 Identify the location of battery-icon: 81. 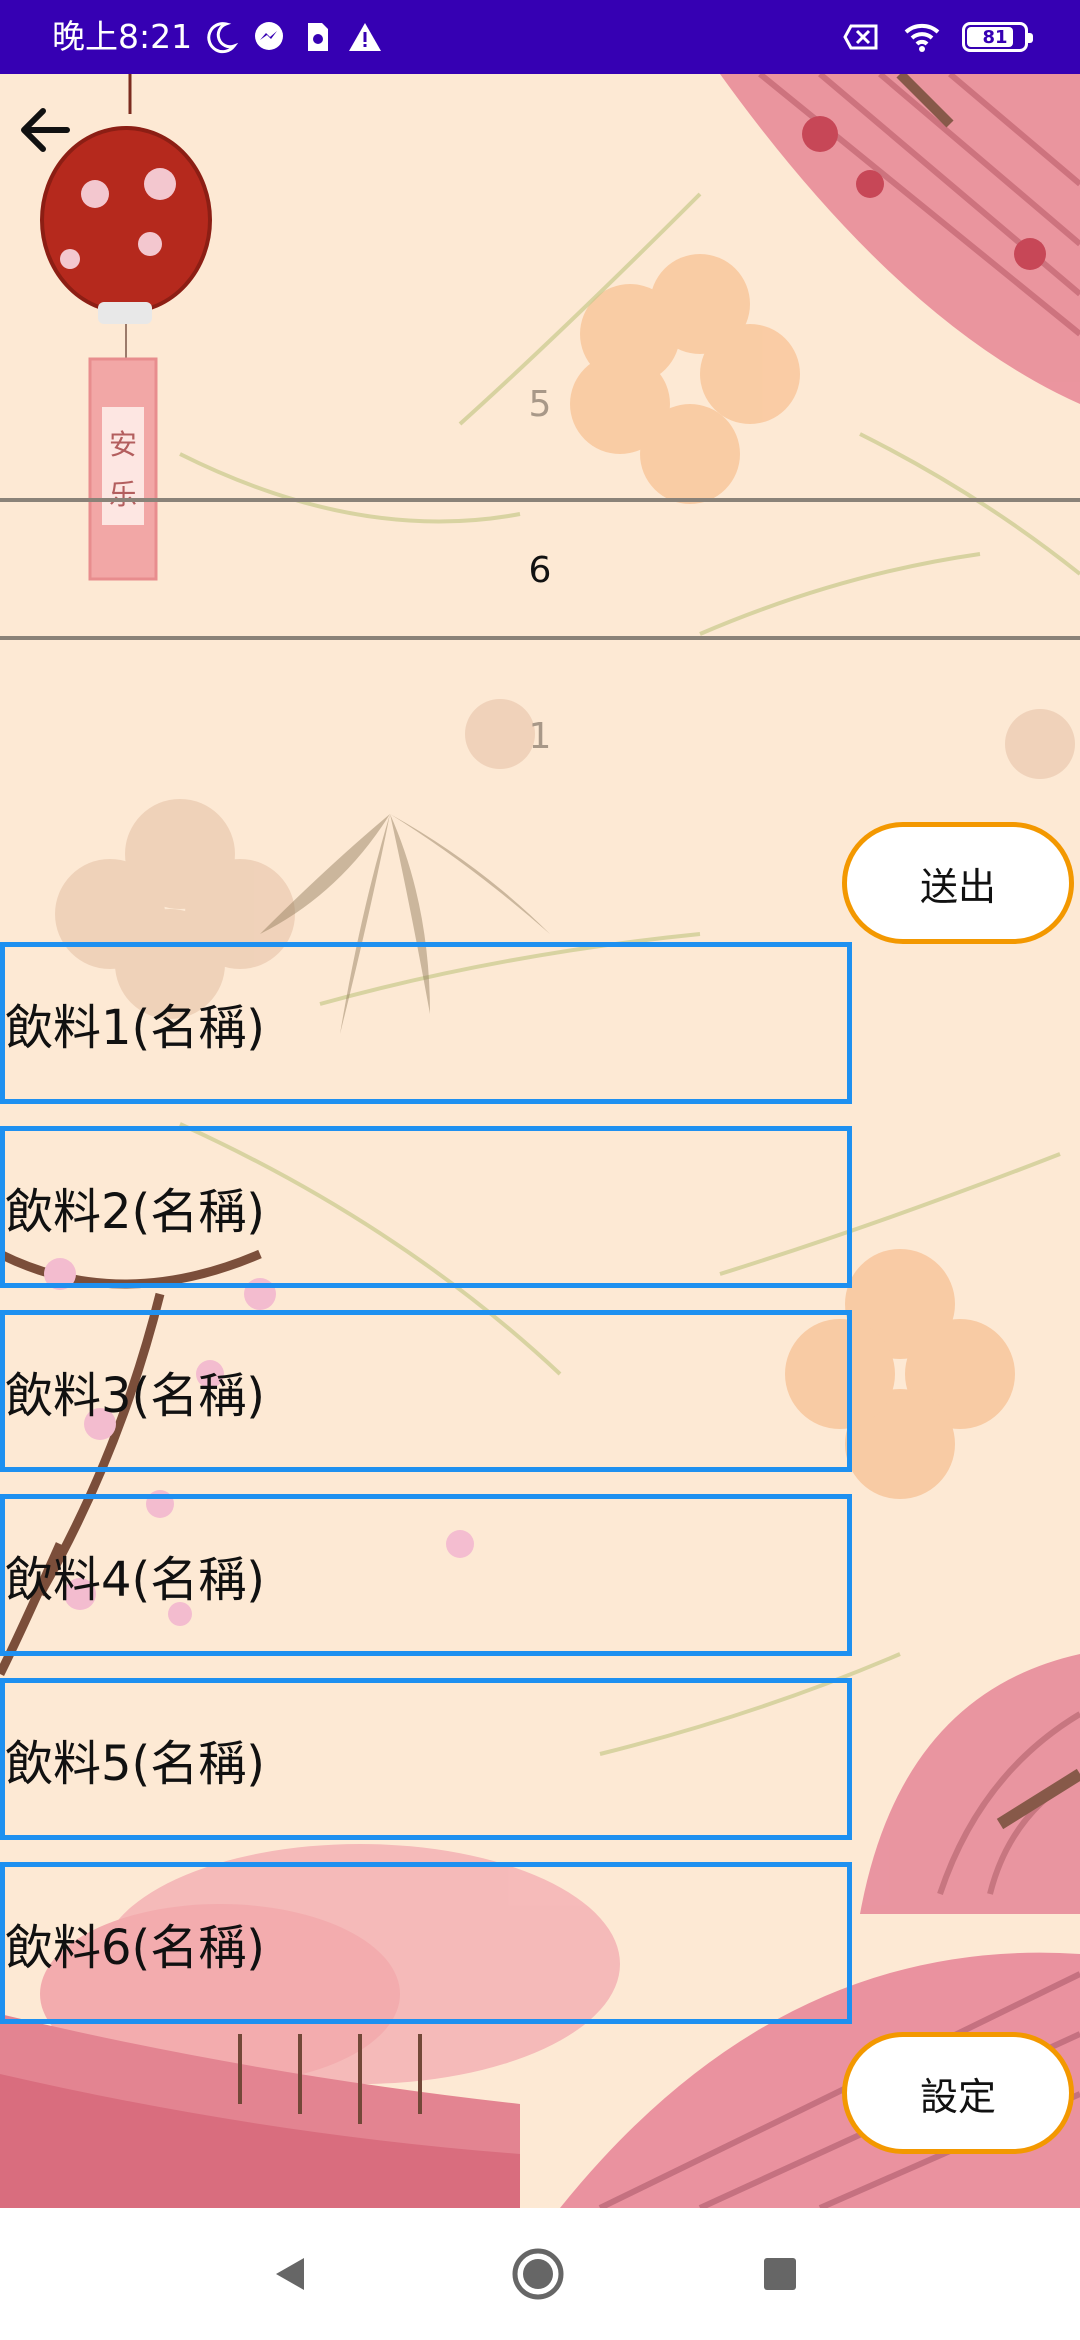
(997, 37).